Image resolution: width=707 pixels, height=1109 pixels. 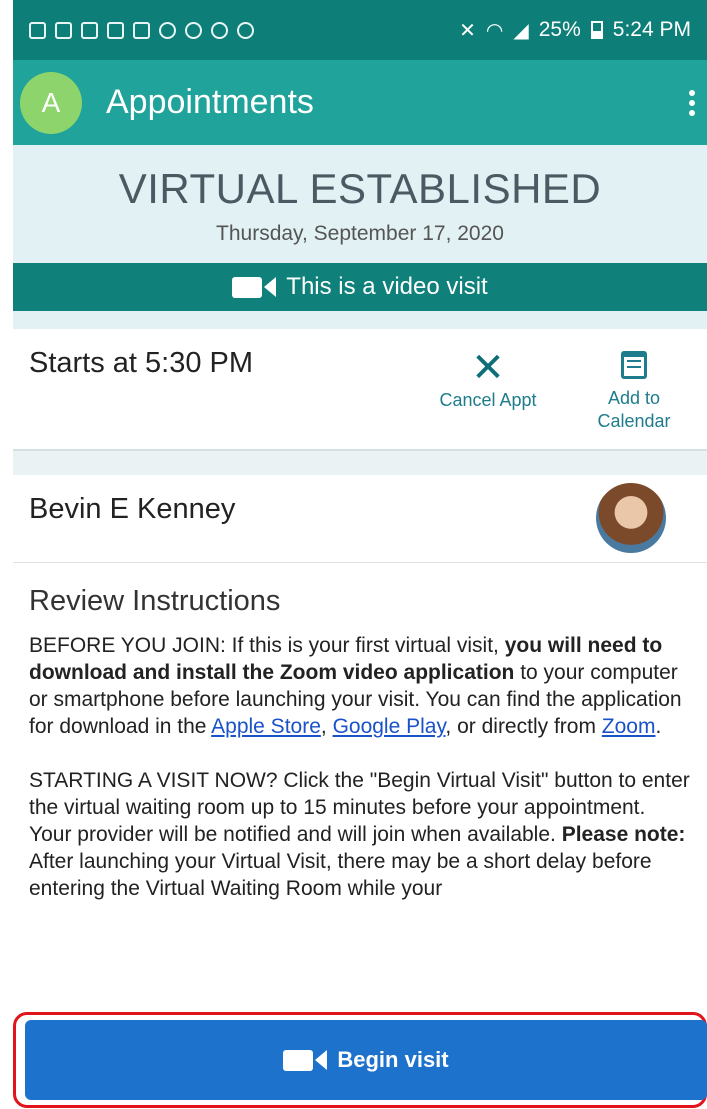 What do you see at coordinates (651, 29) in the screenshot?
I see `clock: 5:24 PM` at bounding box center [651, 29].